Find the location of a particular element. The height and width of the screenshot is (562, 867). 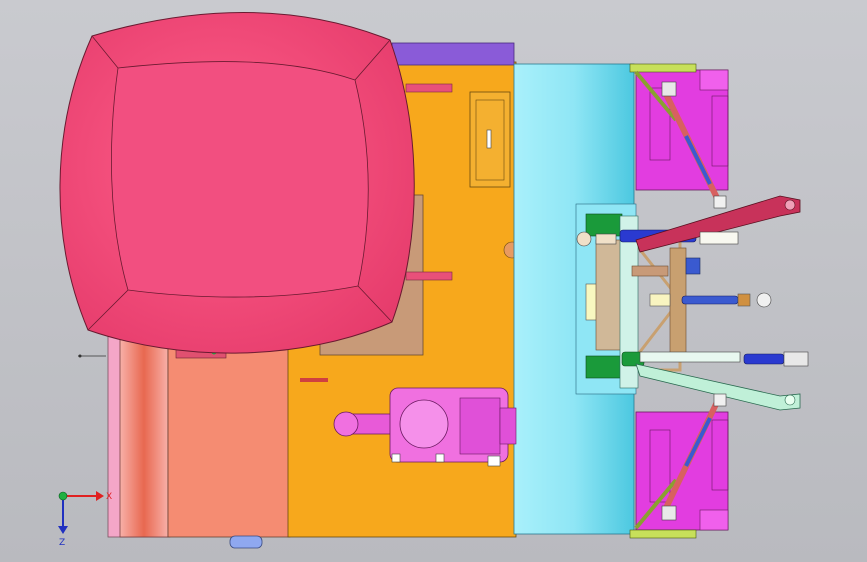

pink-bar-top is located at coordinates (429, 88).